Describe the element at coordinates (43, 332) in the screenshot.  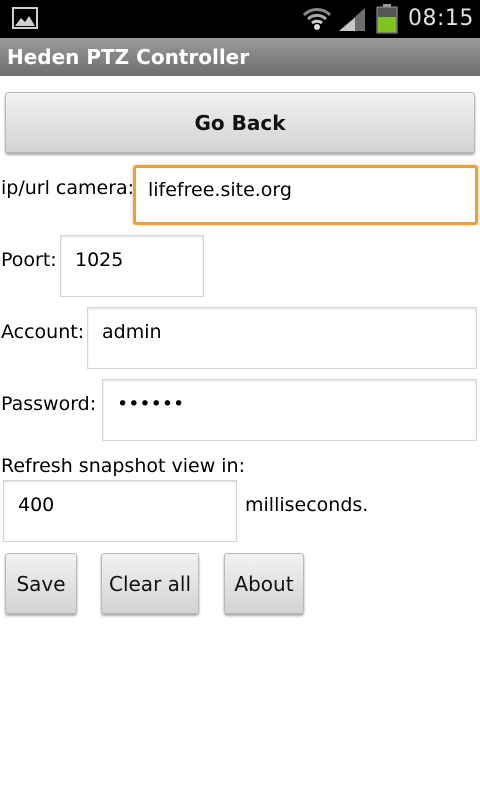
I see `account-label: Account:` at that location.